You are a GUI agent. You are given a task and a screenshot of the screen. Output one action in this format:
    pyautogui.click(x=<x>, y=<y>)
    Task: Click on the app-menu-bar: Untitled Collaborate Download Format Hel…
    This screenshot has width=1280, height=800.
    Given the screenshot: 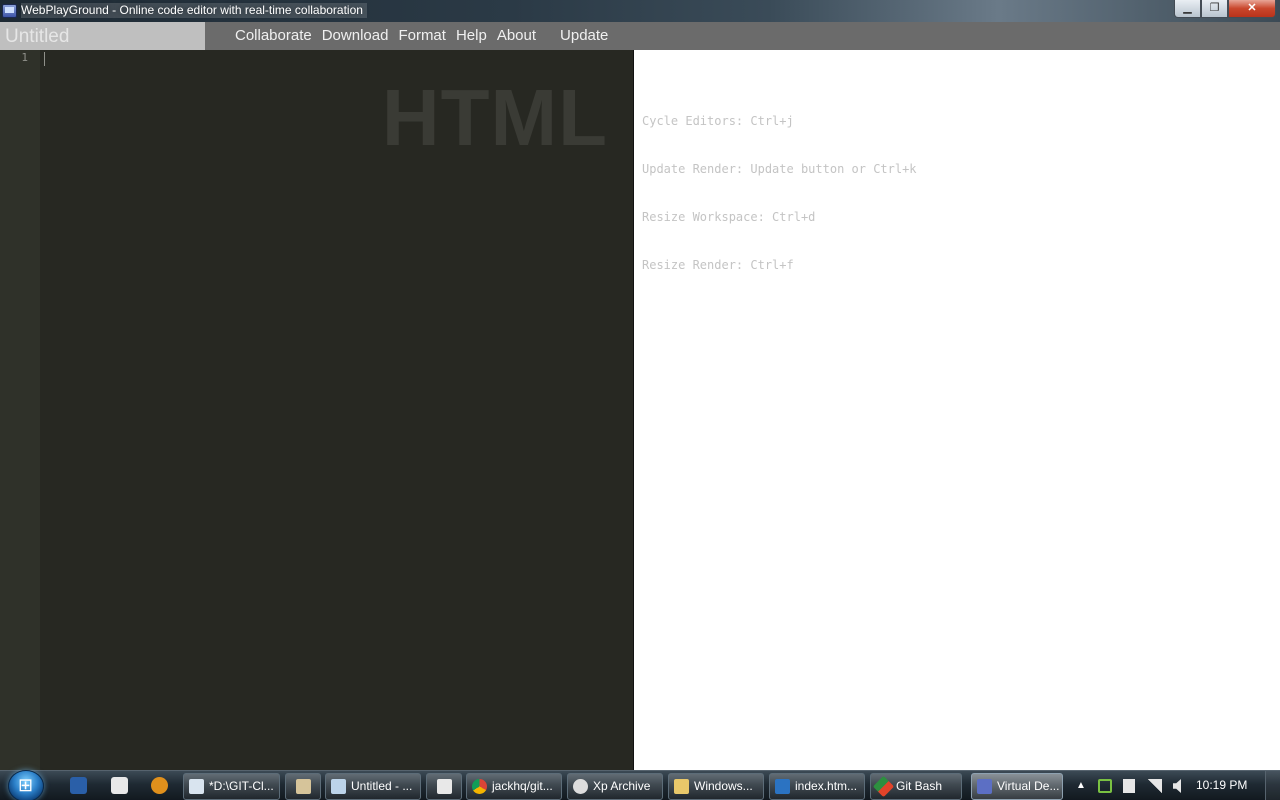 What is the action you would take?
    pyautogui.click(x=640, y=36)
    